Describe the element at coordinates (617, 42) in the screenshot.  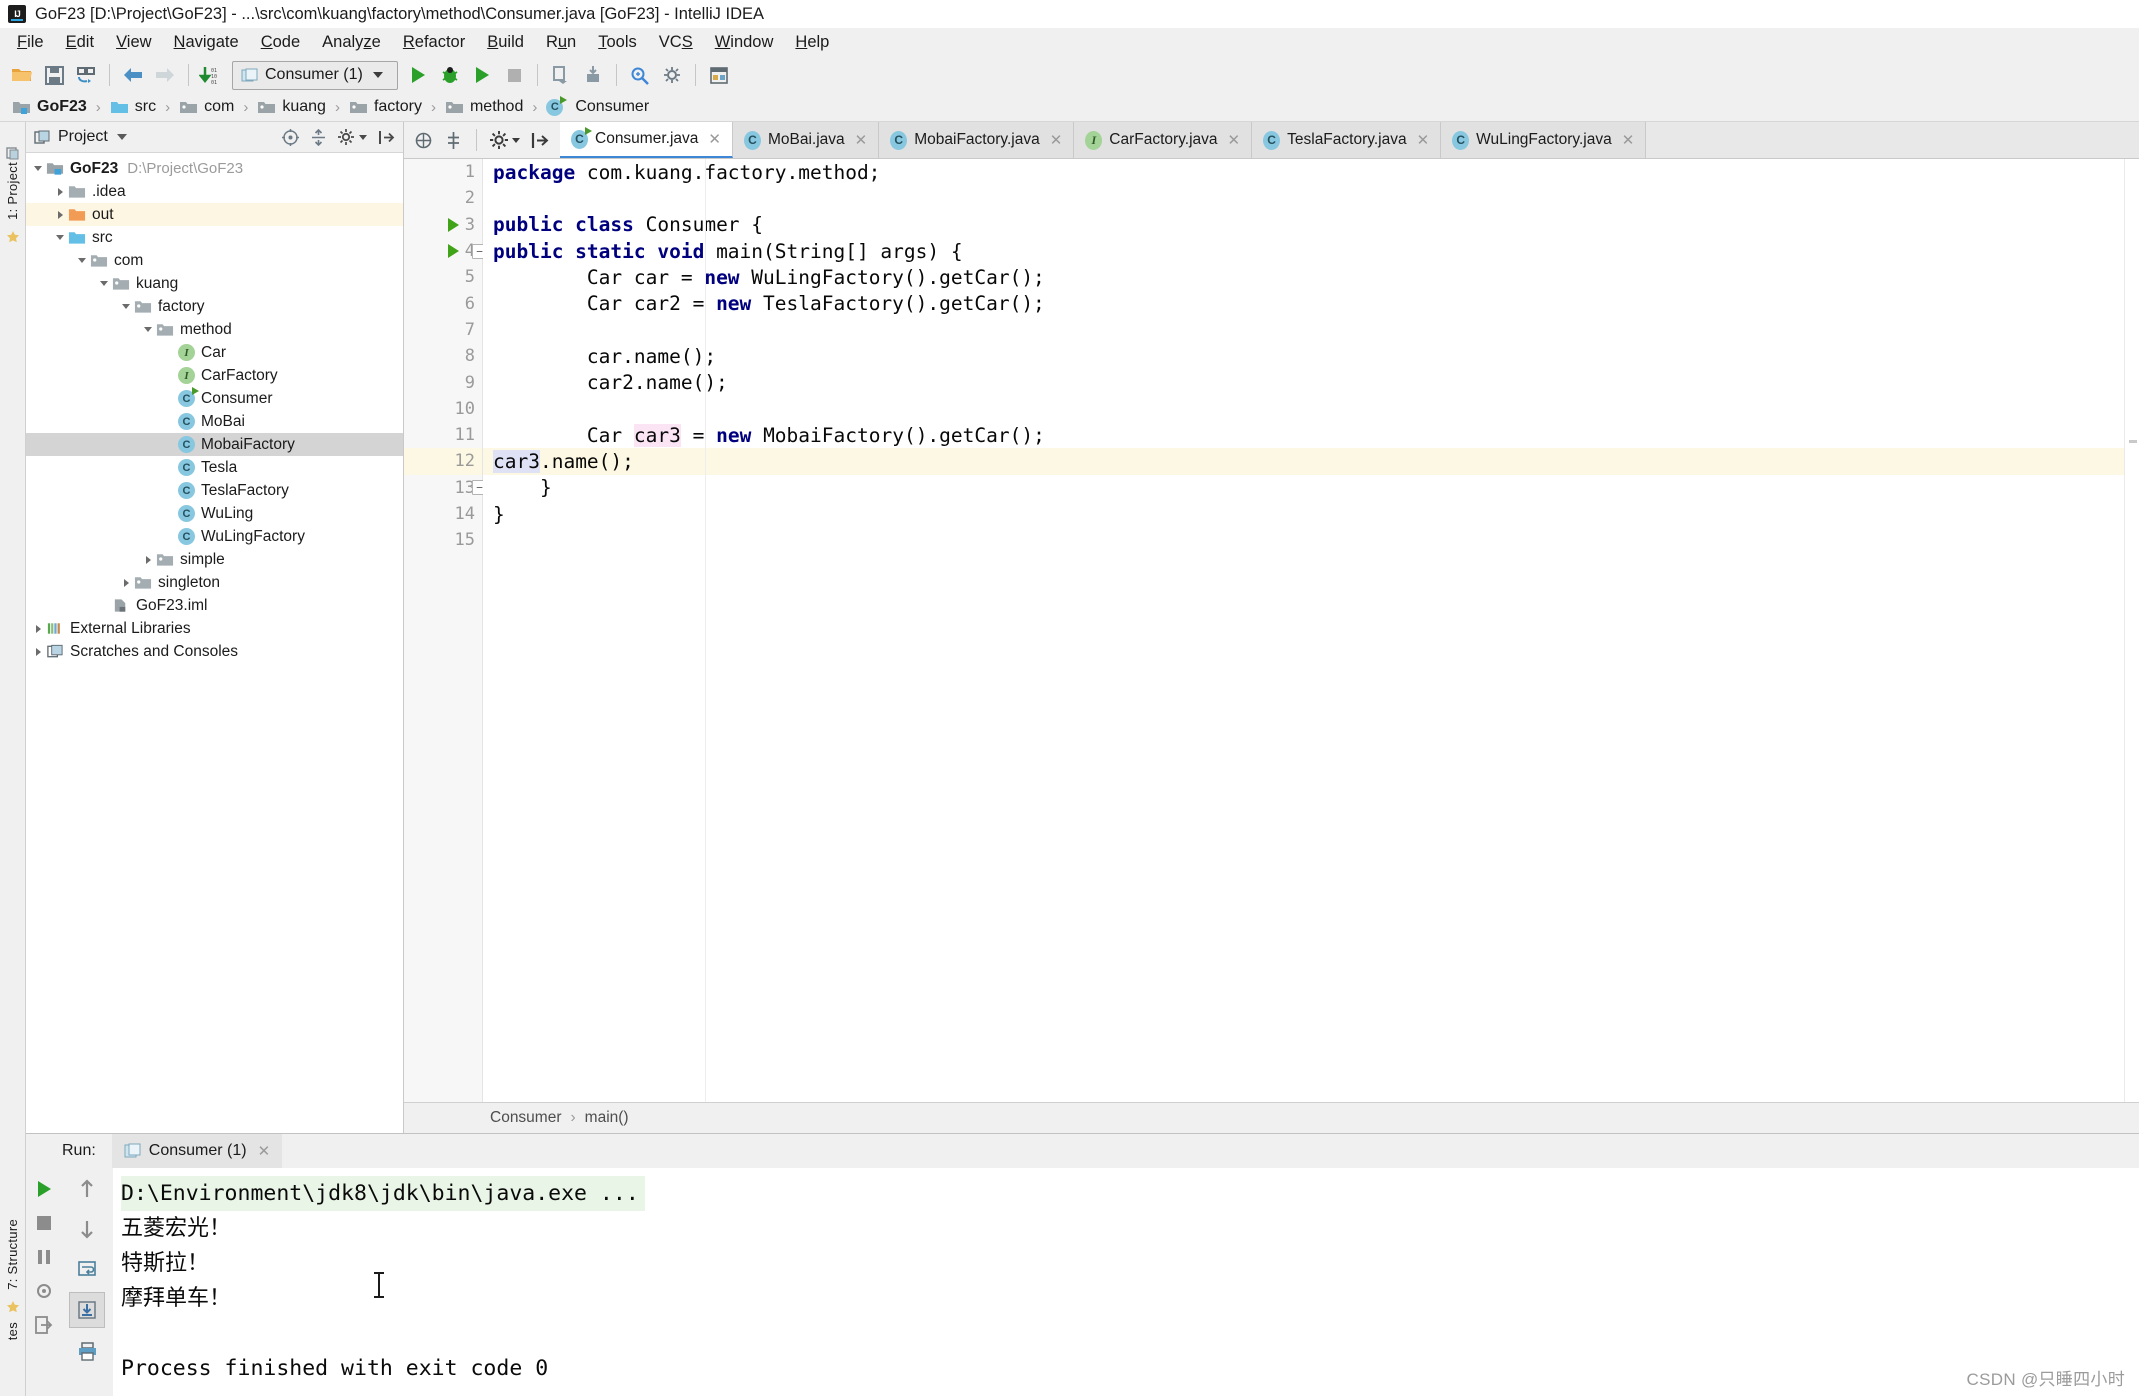
I see `menu-tools: Tools` at that location.